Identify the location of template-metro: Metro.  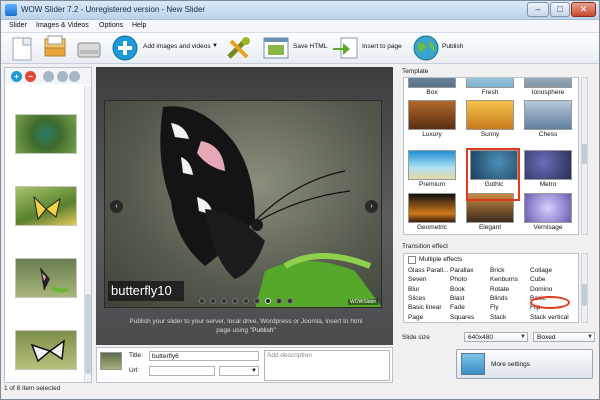
(548, 170).